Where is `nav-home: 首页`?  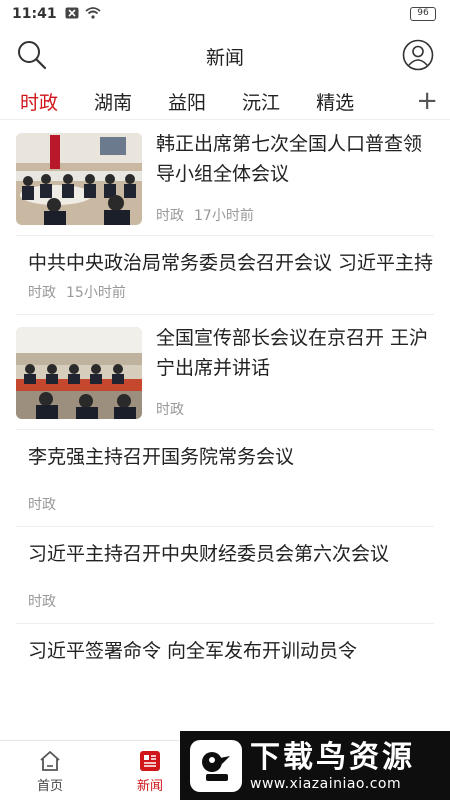
nav-home: 首页 is located at coordinates (50, 770).